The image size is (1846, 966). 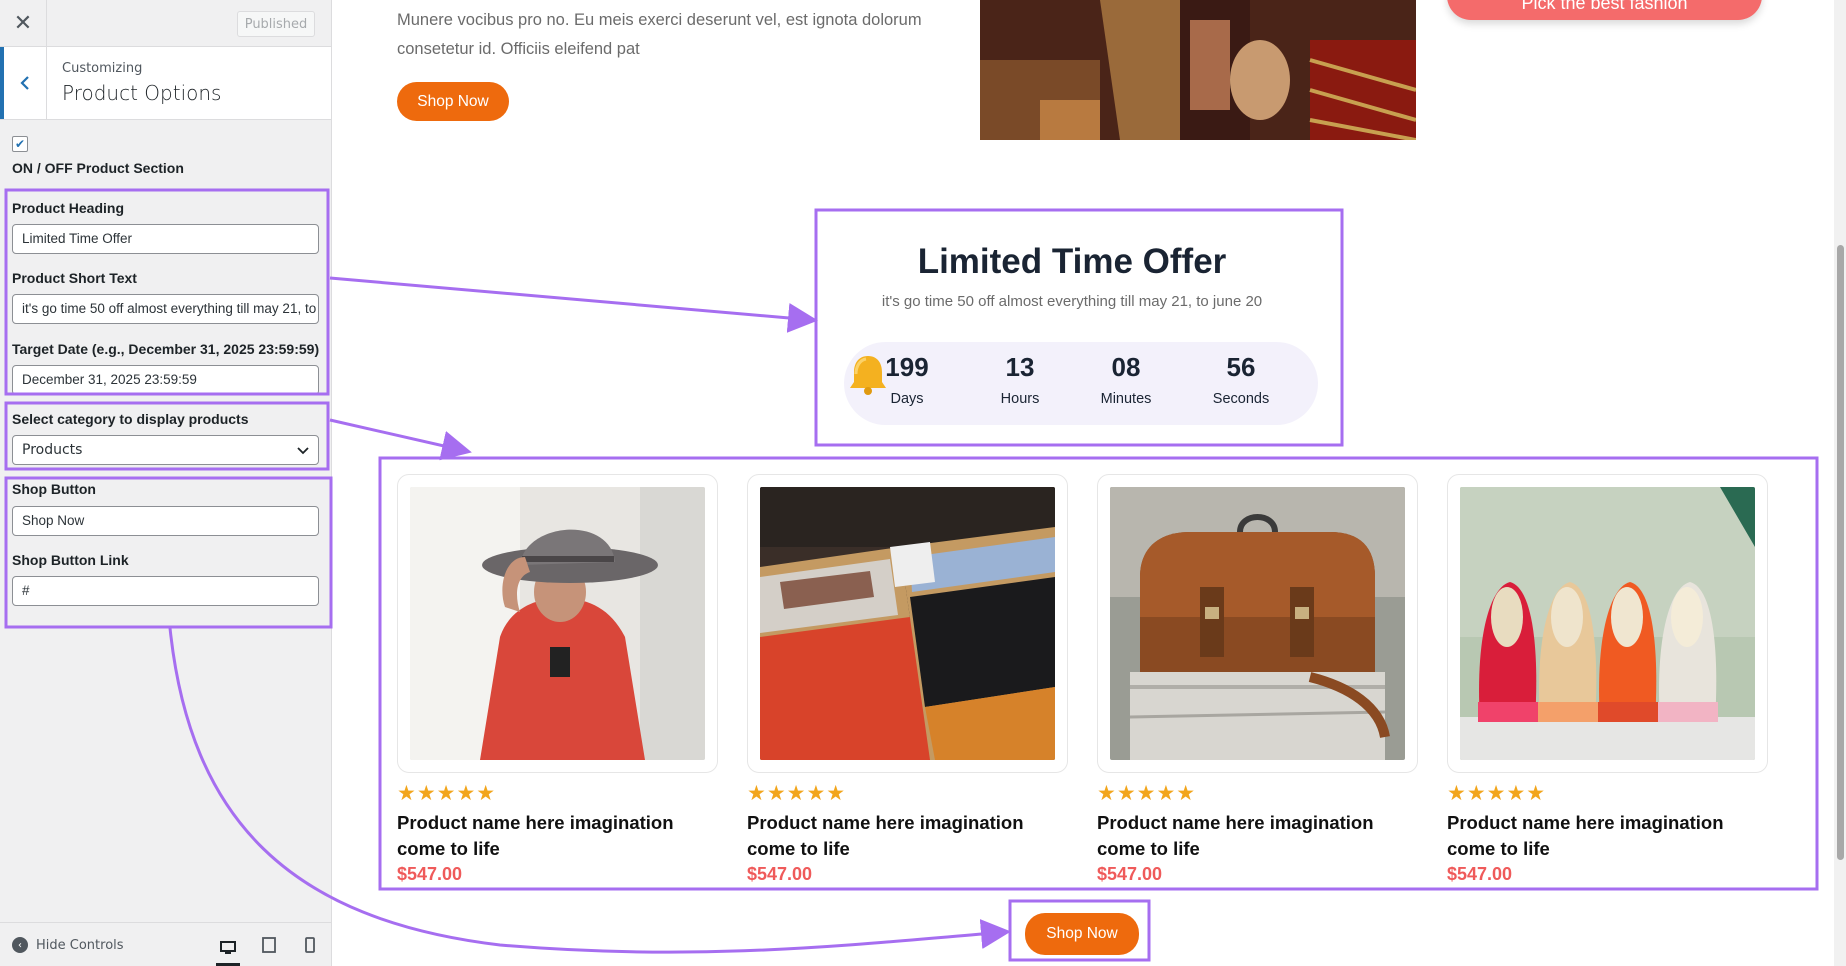 What do you see at coordinates (1604, 10) in the screenshot?
I see `pick-fashion-button: Pick the best fashion` at bounding box center [1604, 10].